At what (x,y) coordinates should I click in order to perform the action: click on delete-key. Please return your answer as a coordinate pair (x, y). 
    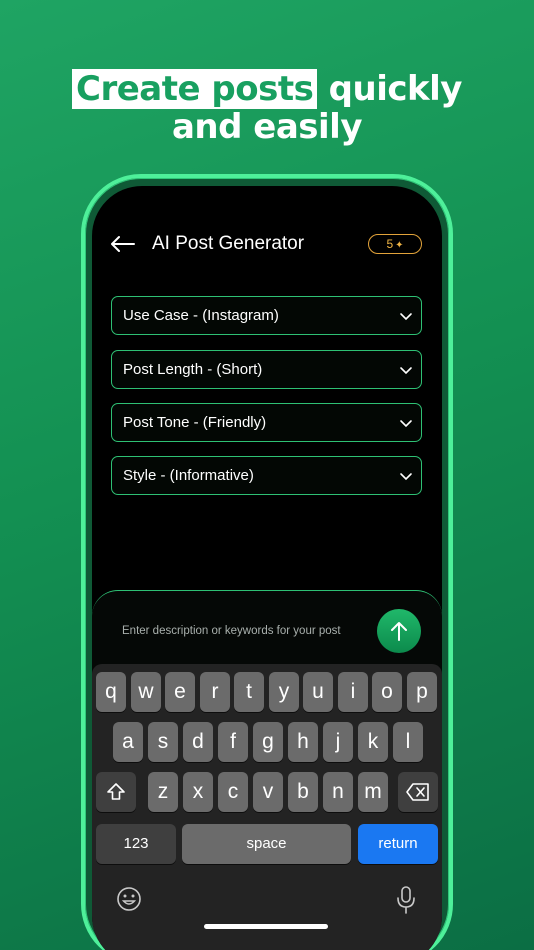
    Looking at the image, I should click on (418, 792).